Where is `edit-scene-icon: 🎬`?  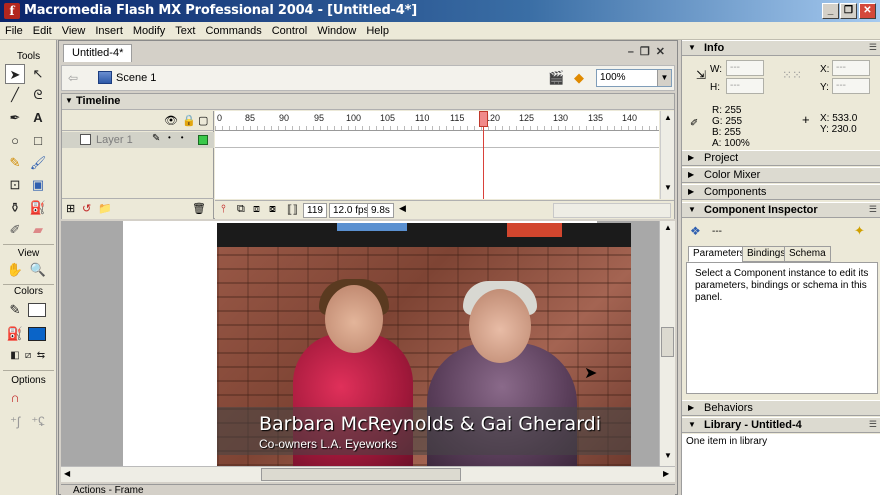 edit-scene-icon: 🎬 is located at coordinates (556, 78).